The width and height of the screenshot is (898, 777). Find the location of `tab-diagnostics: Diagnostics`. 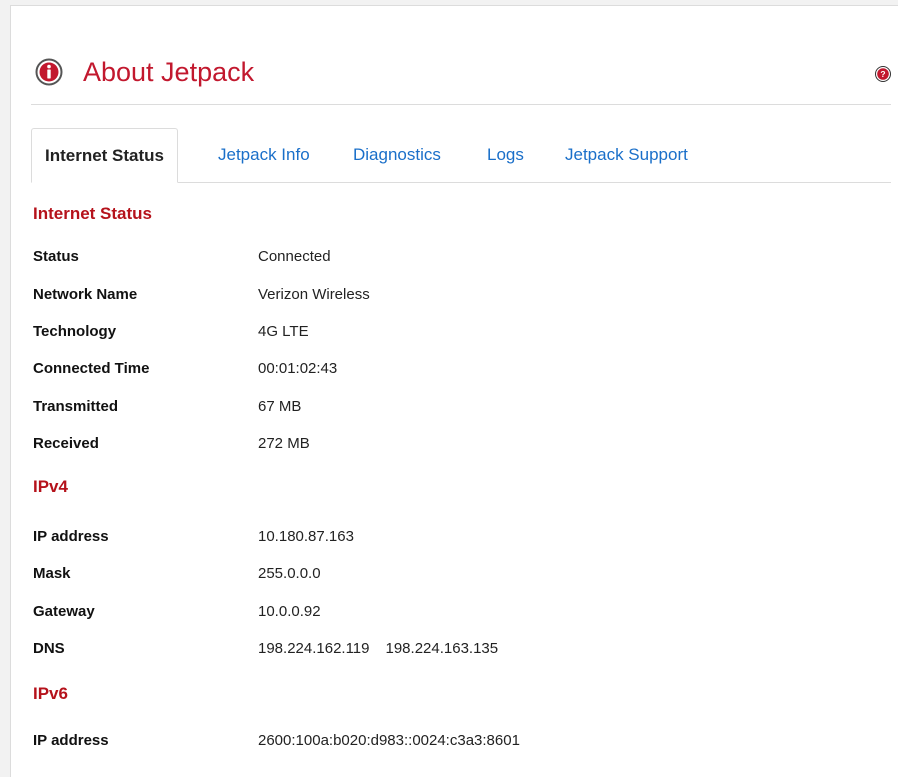

tab-diagnostics: Diagnostics is located at coordinates (397, 155).